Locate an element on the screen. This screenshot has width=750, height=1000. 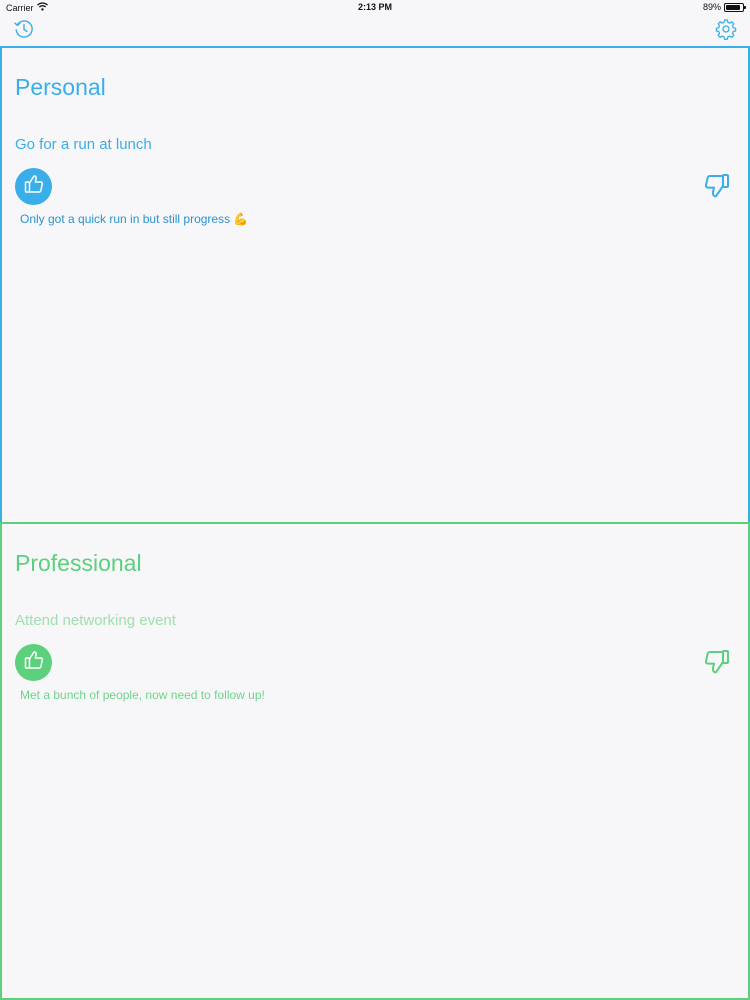
status-right: 89% is located at coordinates (724, 7).